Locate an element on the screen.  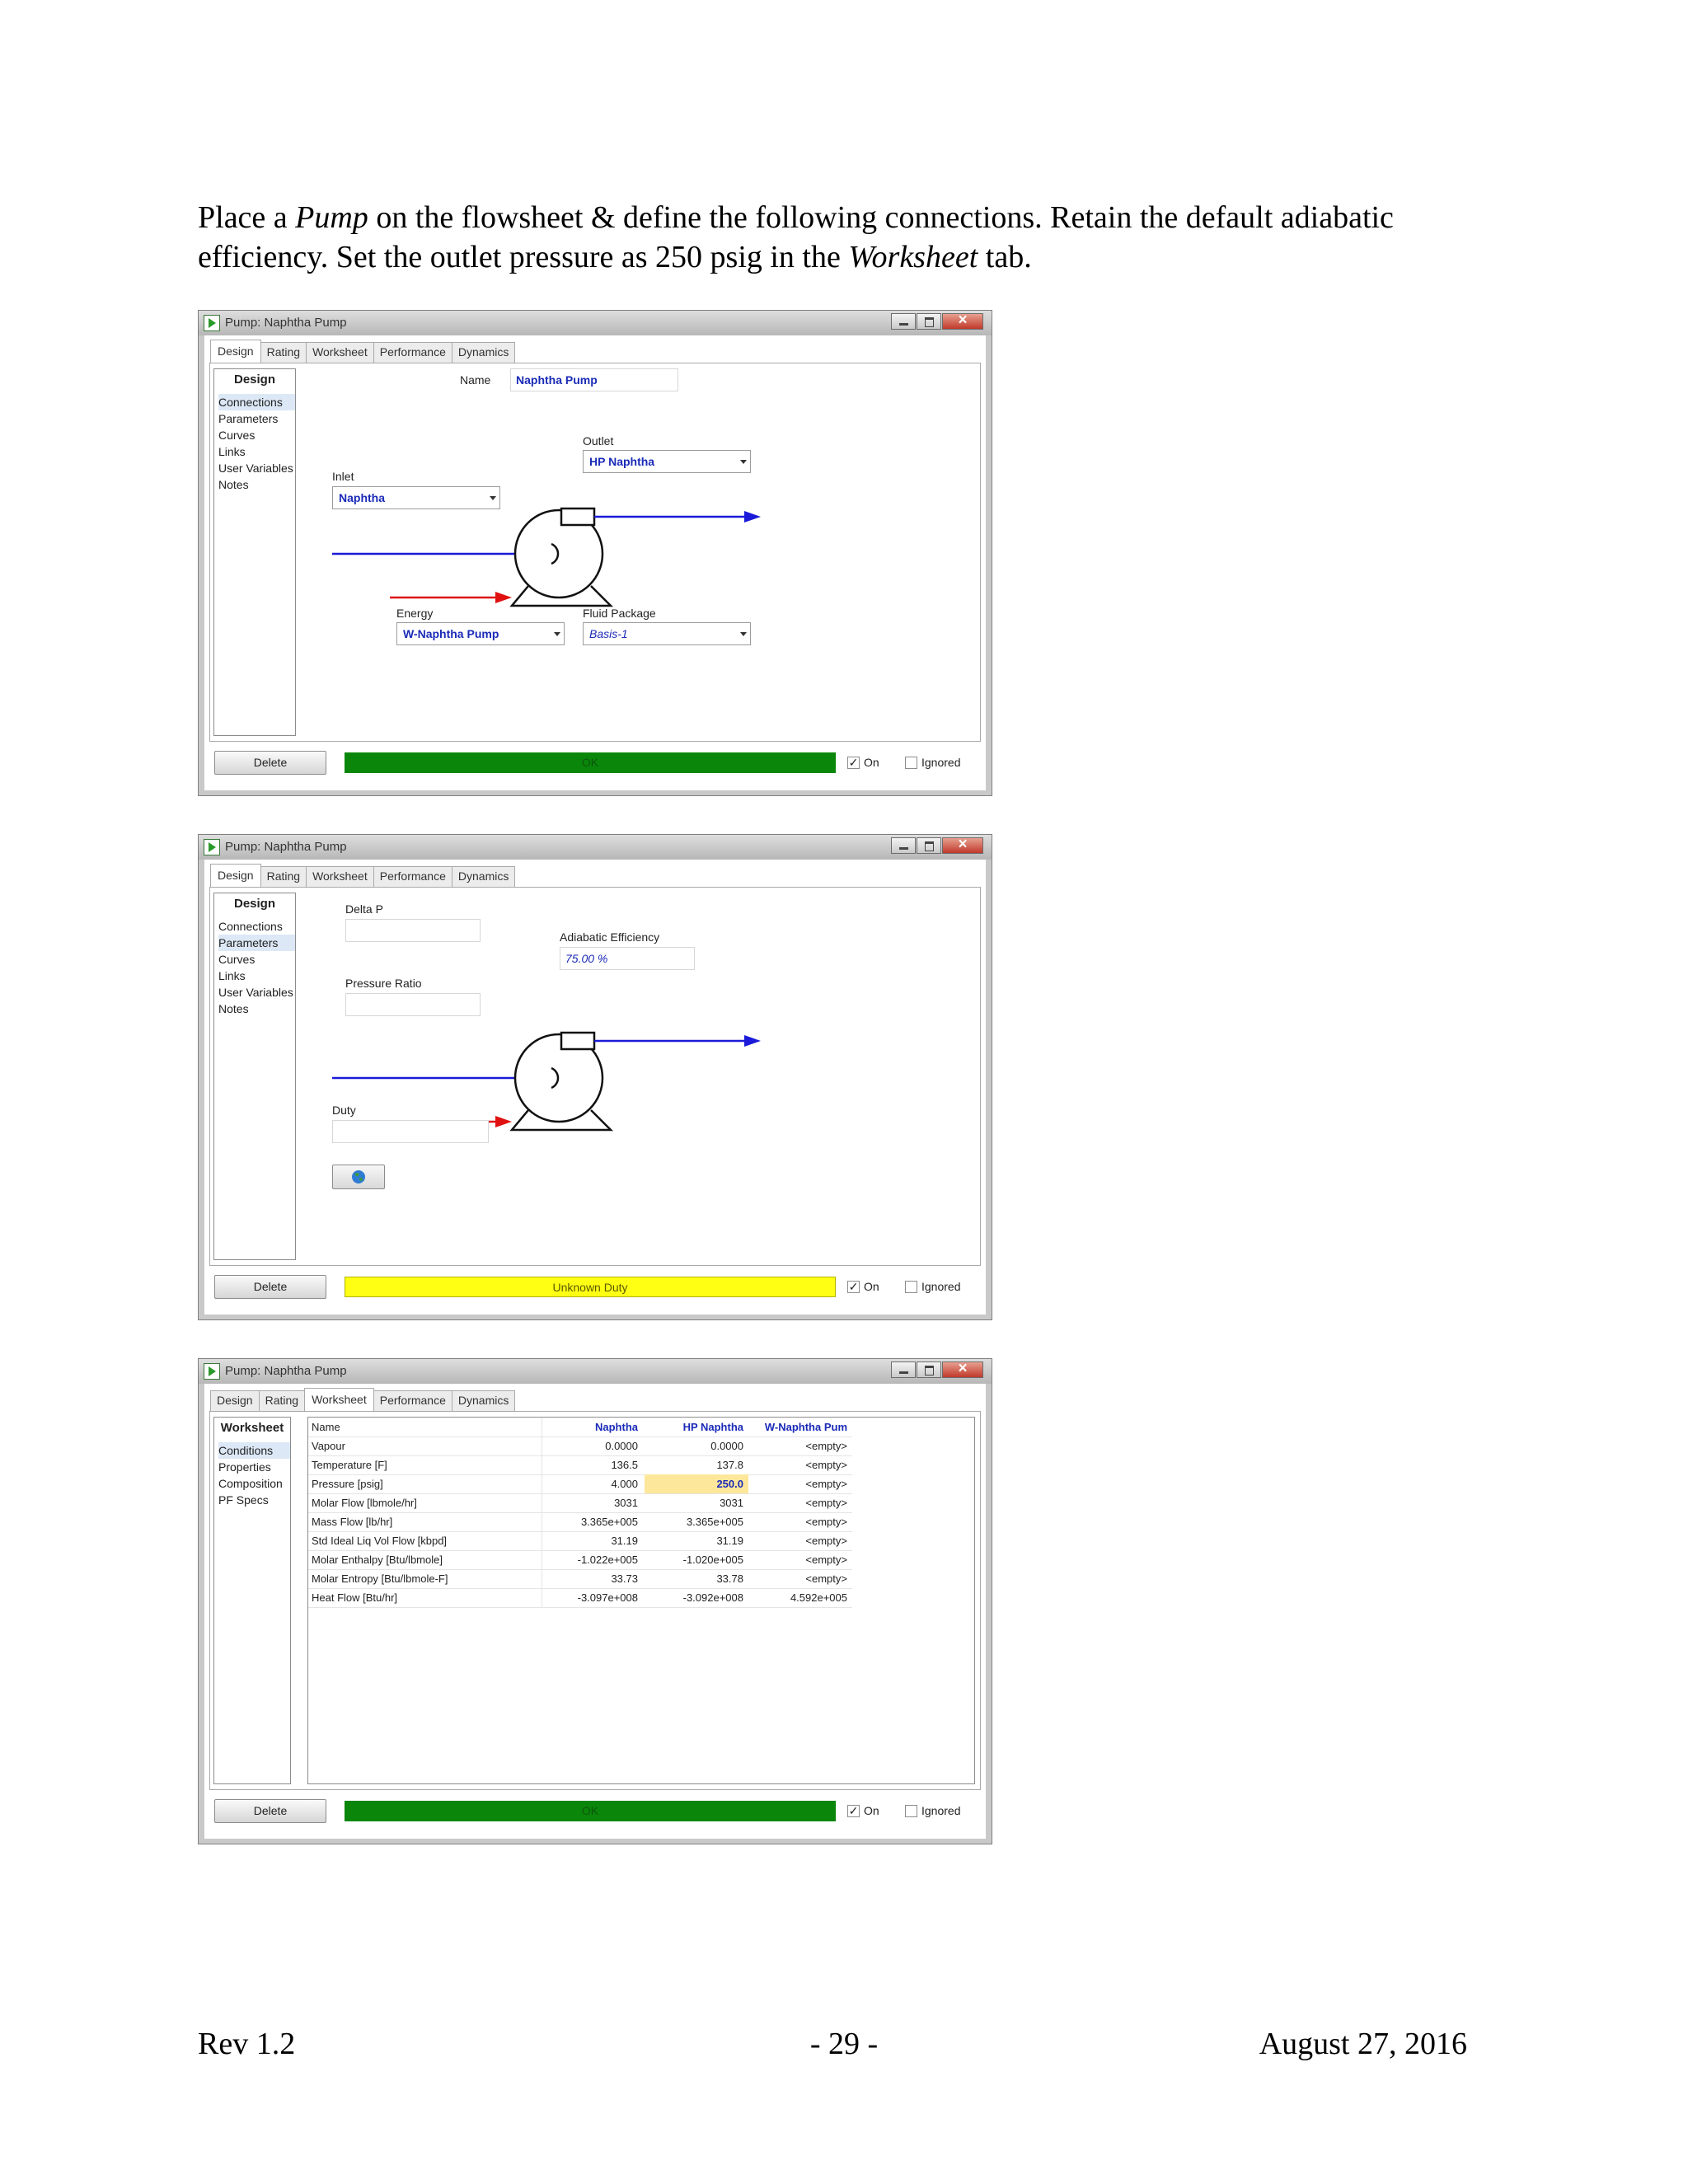
name-input: Naphtha Pump is located at coordinates (594, 379).